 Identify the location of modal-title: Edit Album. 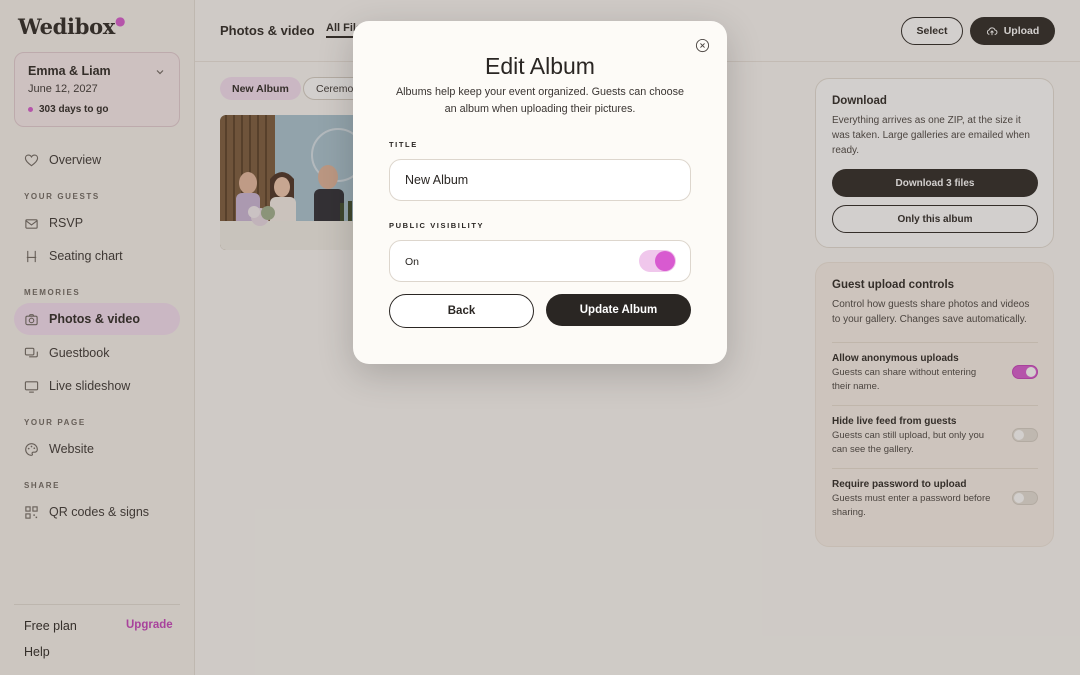
(540, 66).